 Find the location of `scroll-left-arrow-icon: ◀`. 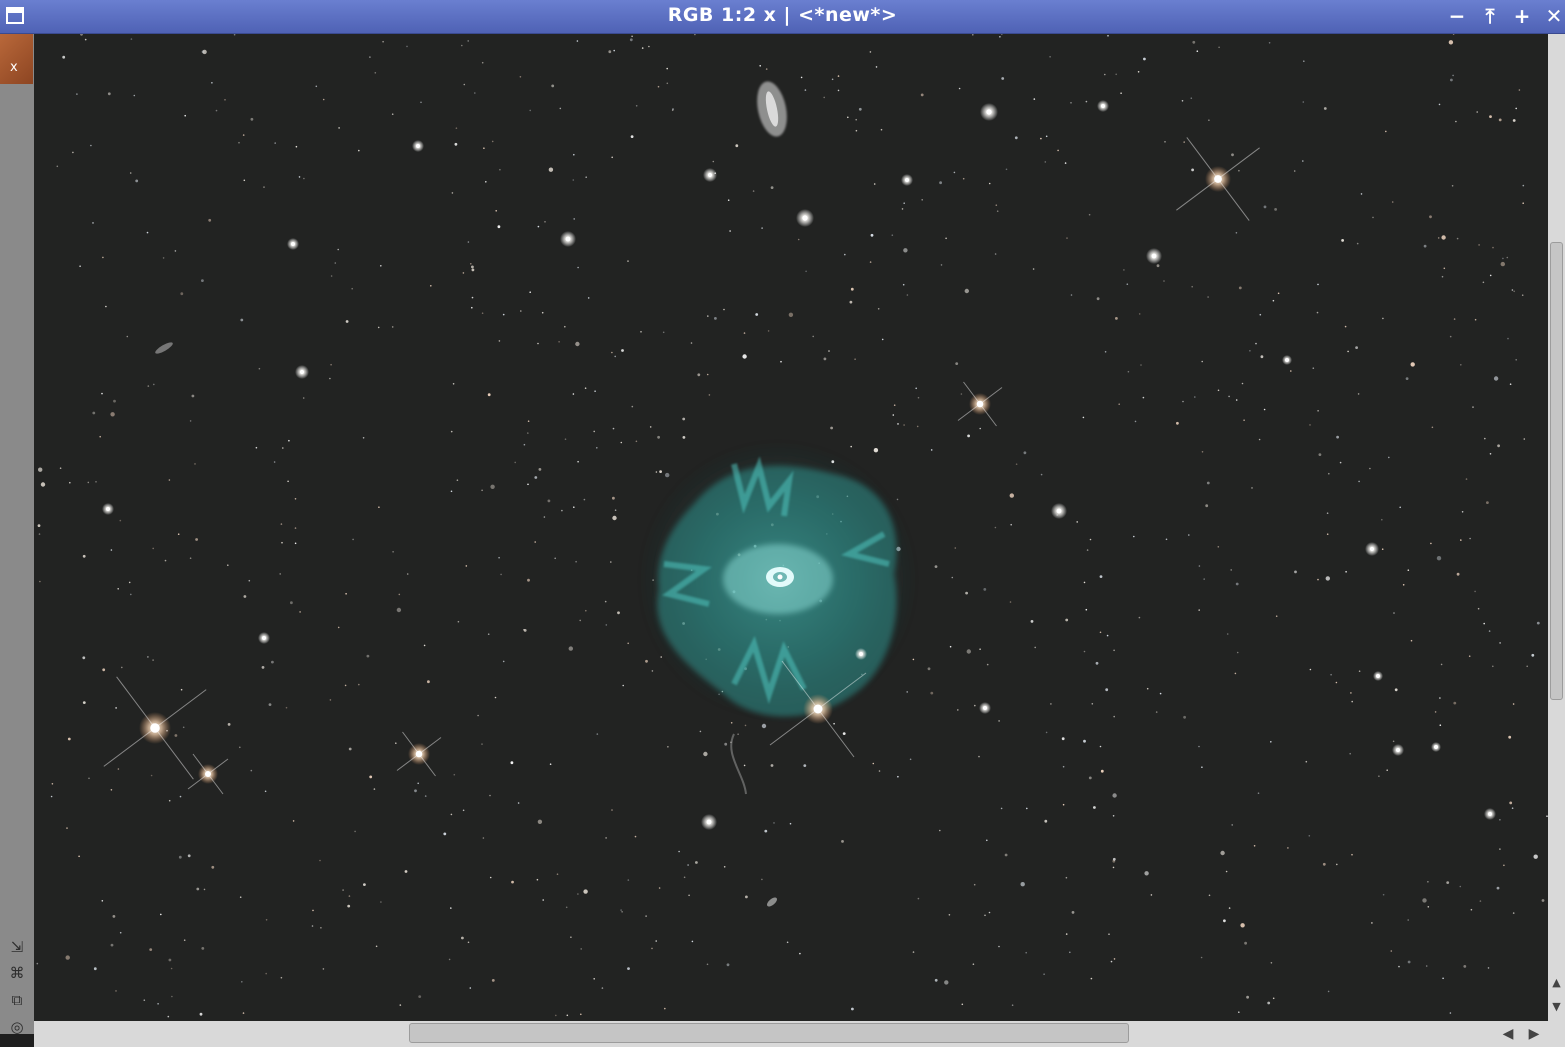

scroll-left-arrow-icon: ◀ is located at coordinates (1508, 1034).